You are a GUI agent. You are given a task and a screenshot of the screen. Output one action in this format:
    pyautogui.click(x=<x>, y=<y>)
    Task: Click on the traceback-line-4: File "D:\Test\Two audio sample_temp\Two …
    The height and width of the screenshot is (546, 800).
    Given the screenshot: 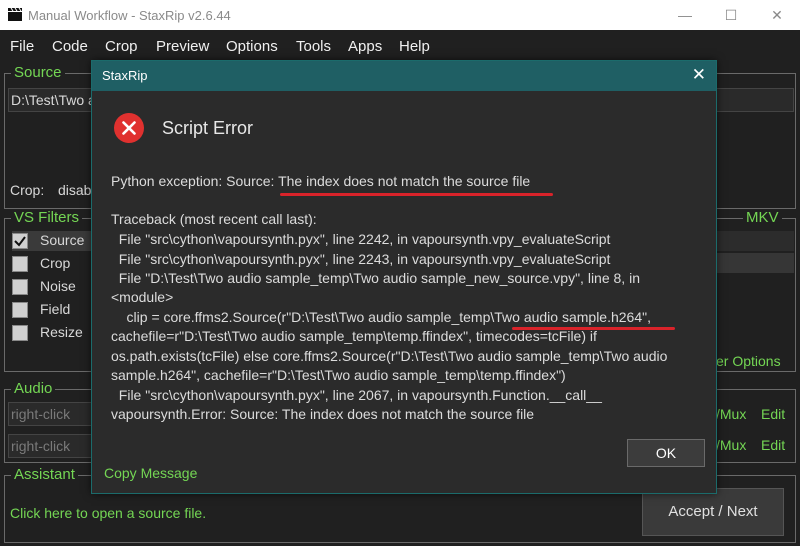 What is the action you would take?
    pyautogui.click(x=375, y=278)
    